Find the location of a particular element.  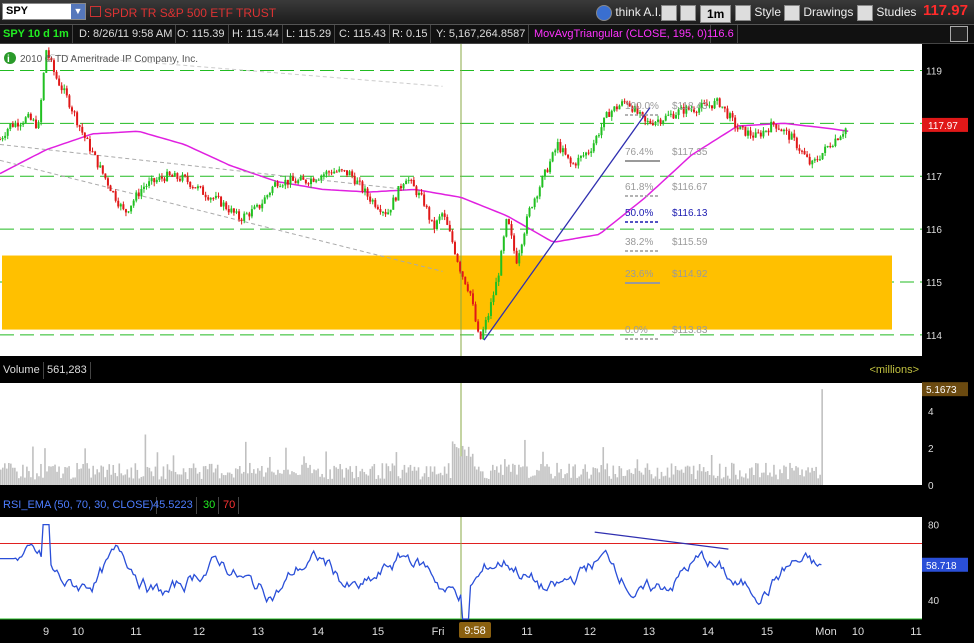

rsi-line is located at coordinates (411, 571).